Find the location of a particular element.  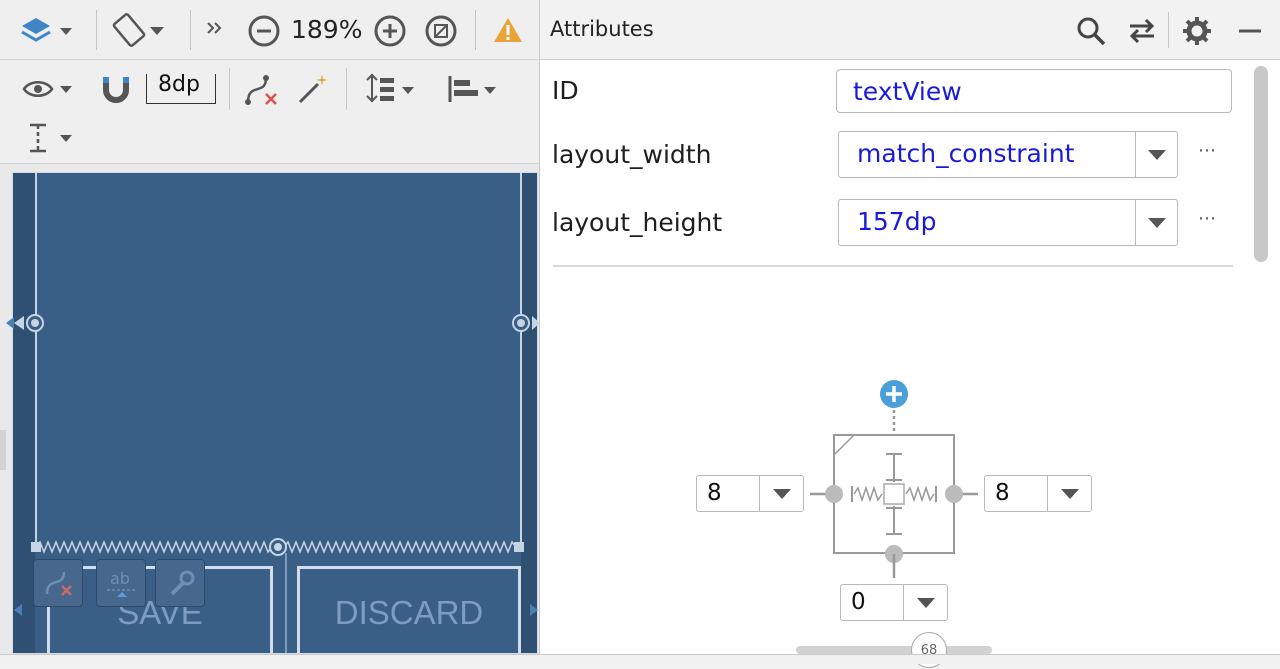

rotate-device-icon is located at coordinates (142, 30).